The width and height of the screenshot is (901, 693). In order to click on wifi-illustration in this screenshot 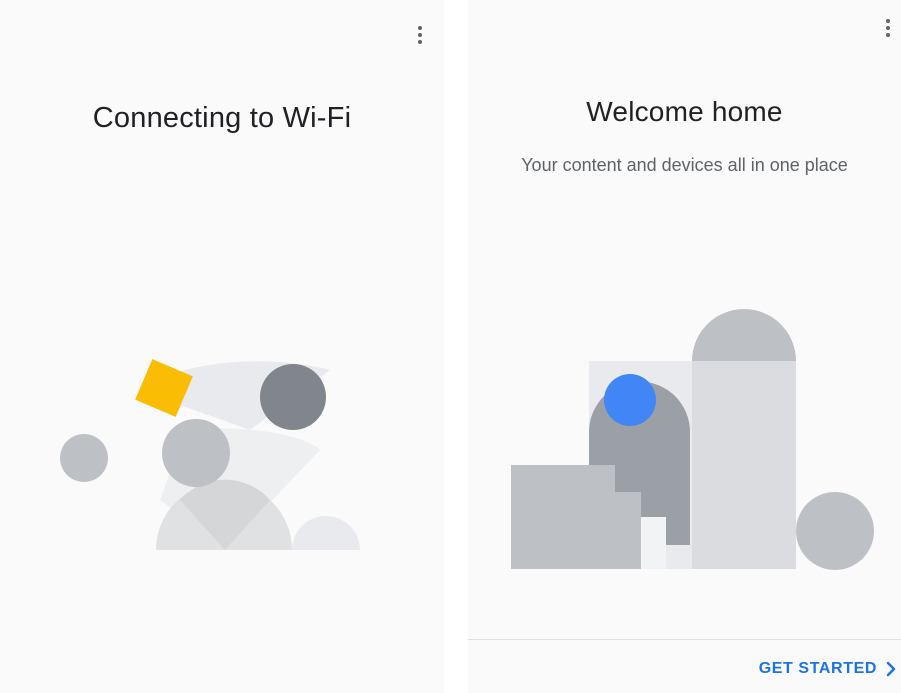, I will do `click(210, 454)`.